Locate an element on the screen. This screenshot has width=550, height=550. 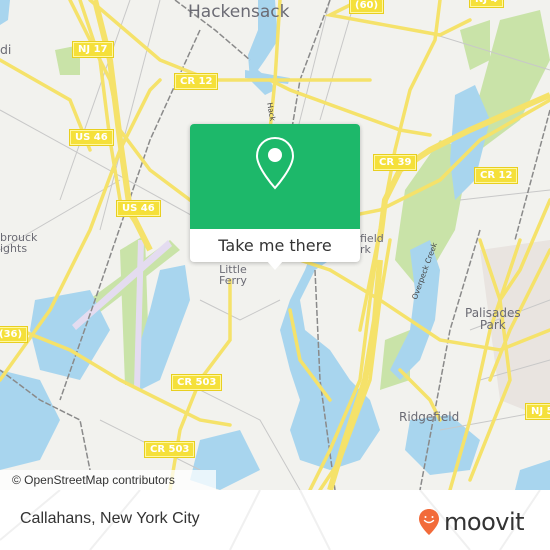
park-area is located at coordinates (475, 45).